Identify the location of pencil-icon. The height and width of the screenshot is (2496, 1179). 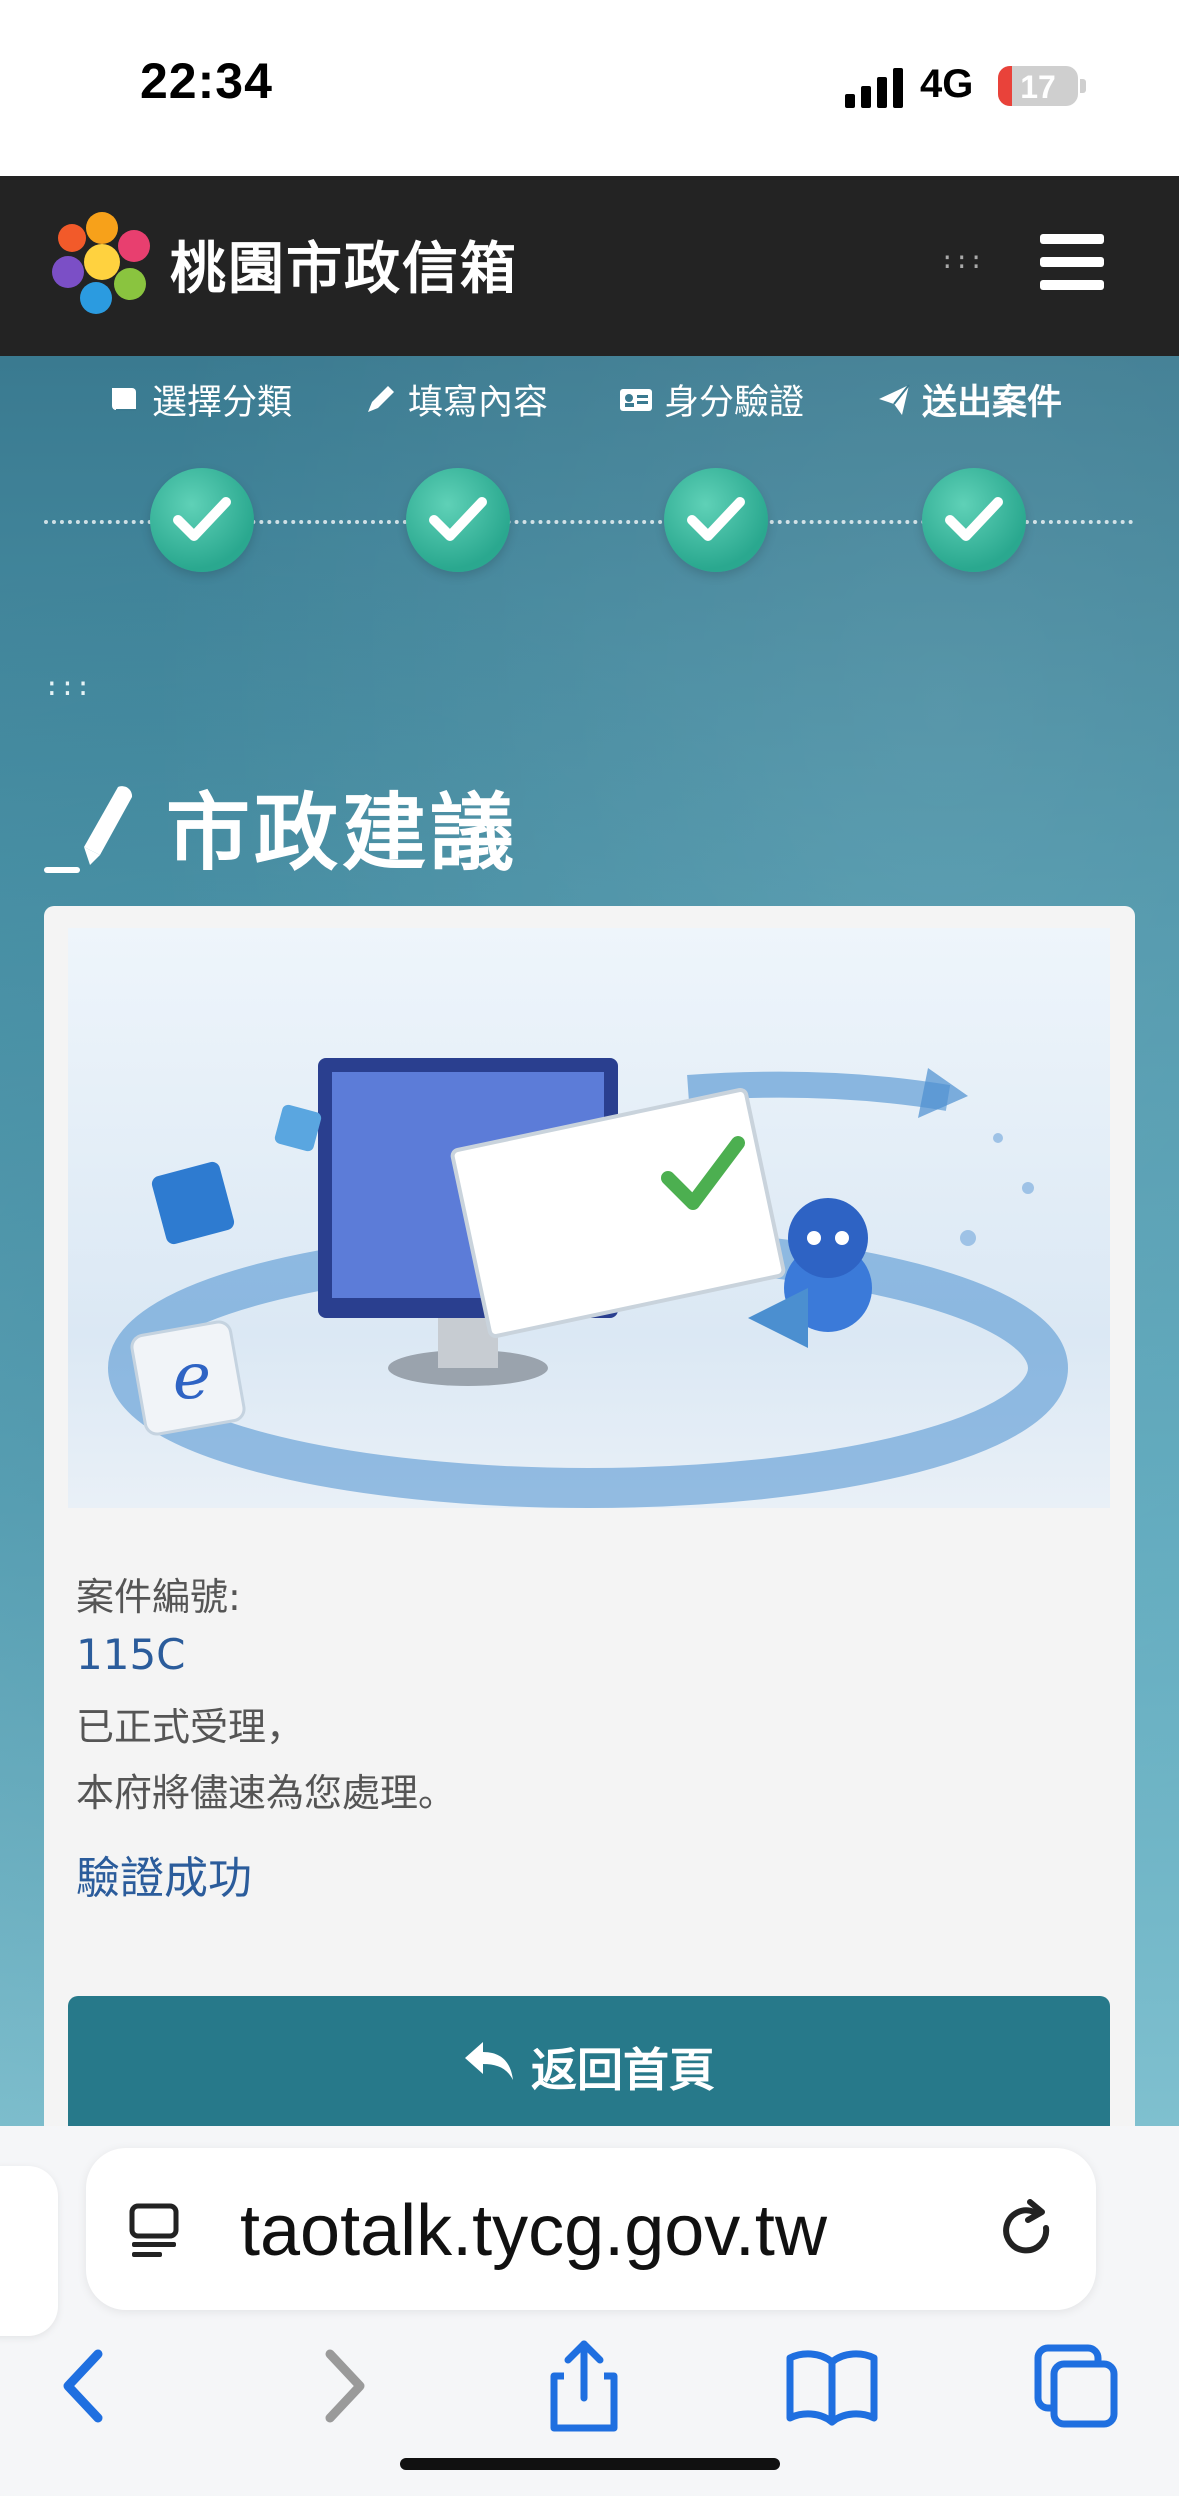
(381, 398).